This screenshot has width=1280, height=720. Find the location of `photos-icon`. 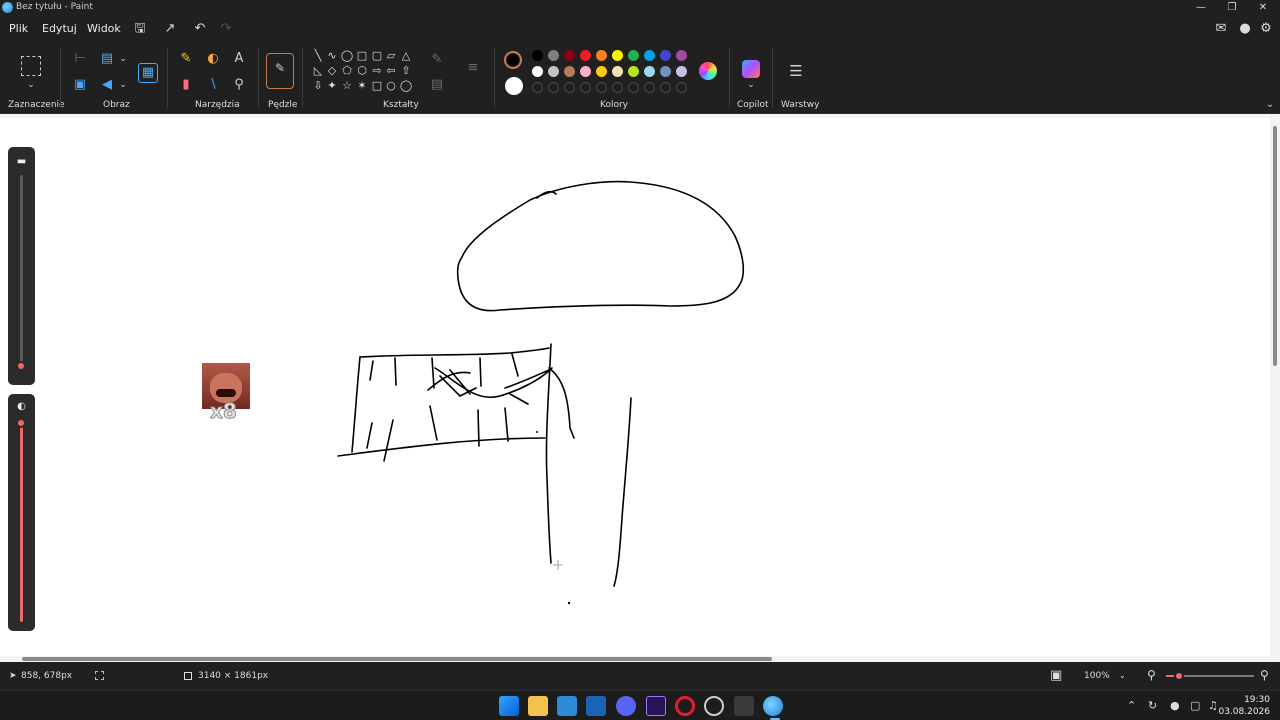

photos-icon is located at coordinates (567, 706).